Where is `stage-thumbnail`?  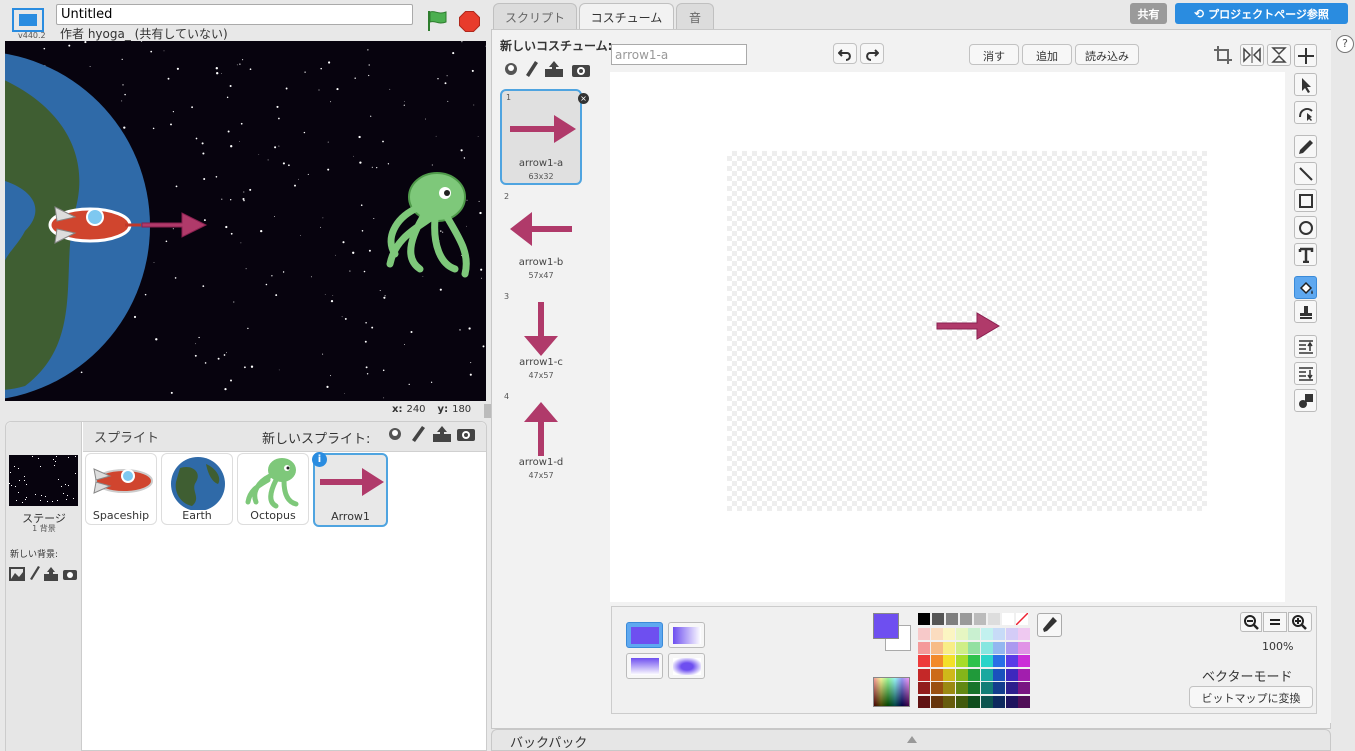 stage-thumbnail is located at coordinates (43, 480).